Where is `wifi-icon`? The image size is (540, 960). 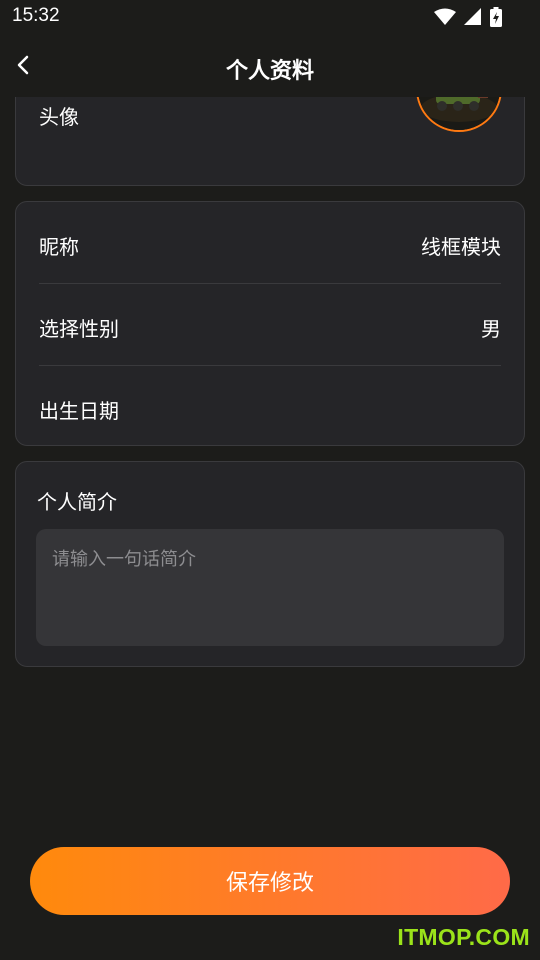 wifi-icon is located at coordinates (445, 19).